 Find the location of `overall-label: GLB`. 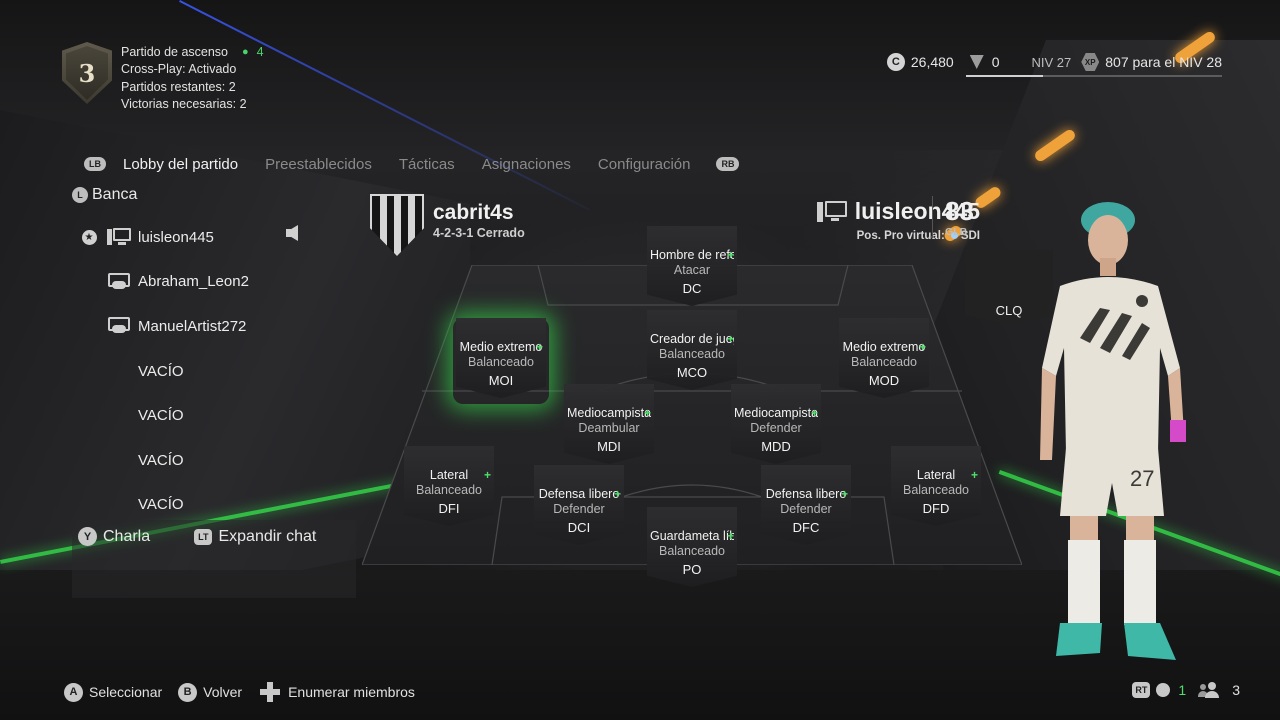

overall-label: GLB is located at coordinates (956, 232).